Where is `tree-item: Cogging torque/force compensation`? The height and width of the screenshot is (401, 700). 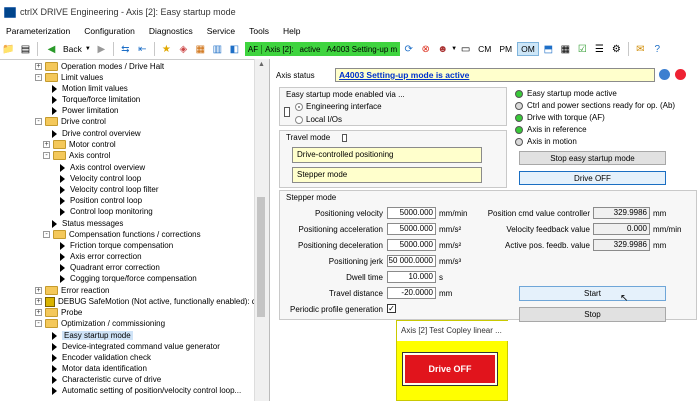 tree-item: Cogging torque/force compensation is located at coordinates (128, 278).